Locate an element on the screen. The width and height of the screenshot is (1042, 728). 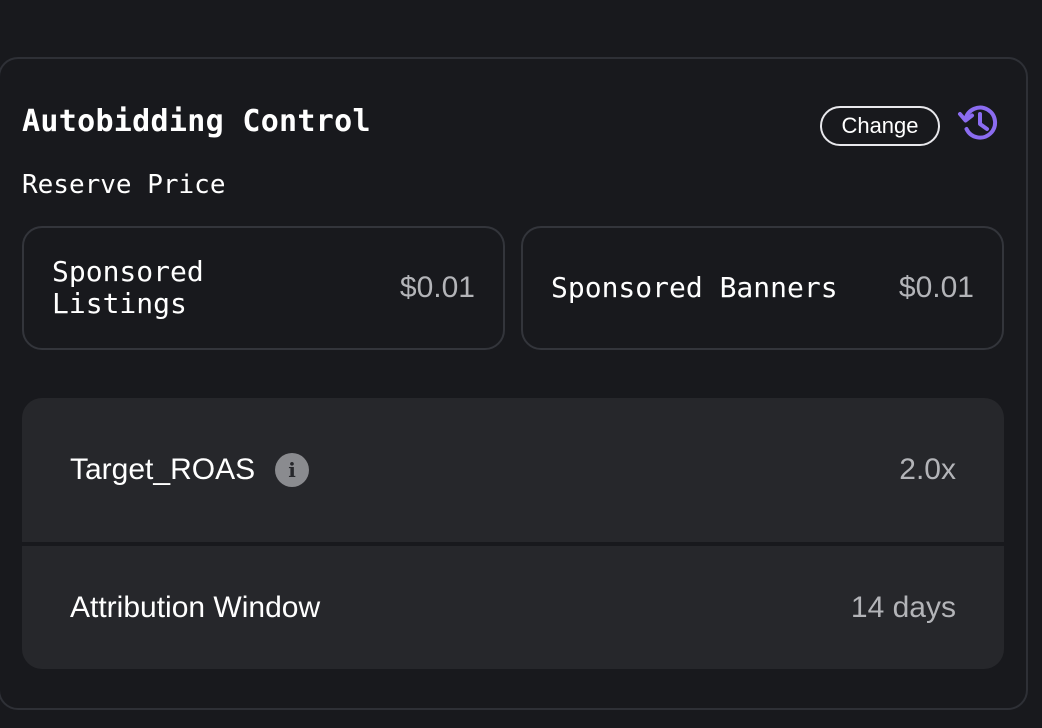
history-icon is located at coordinates (978, 122).